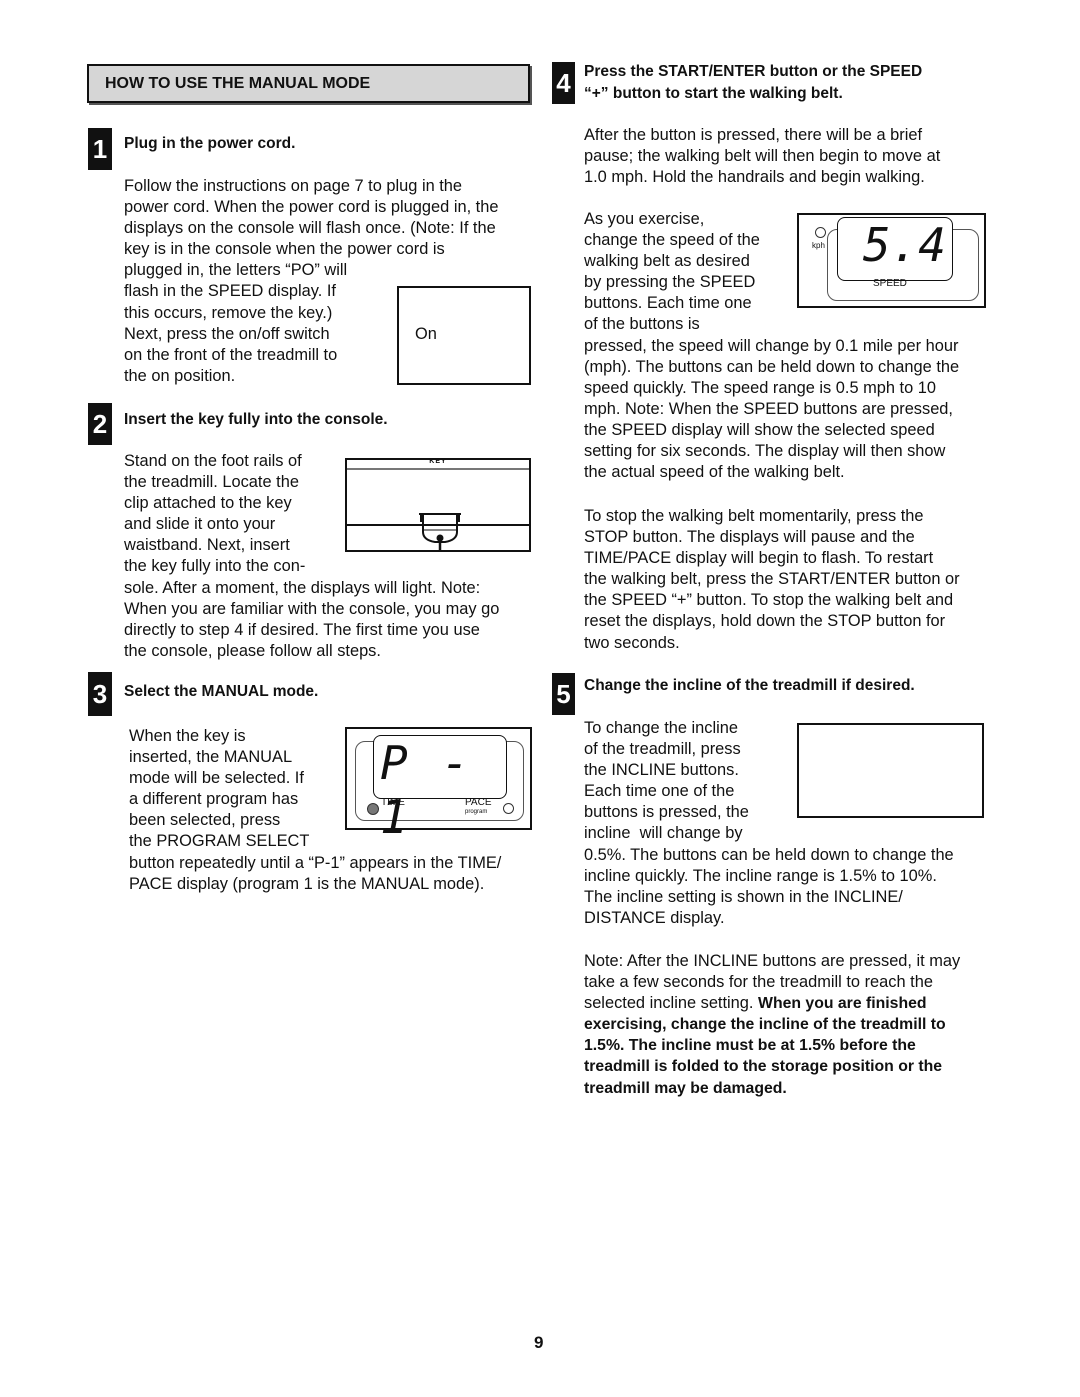 This screenshot has height=1397, width=1080. I want to click on speed-display-figure: kph 5.4 SPEED, so click(891, 260).